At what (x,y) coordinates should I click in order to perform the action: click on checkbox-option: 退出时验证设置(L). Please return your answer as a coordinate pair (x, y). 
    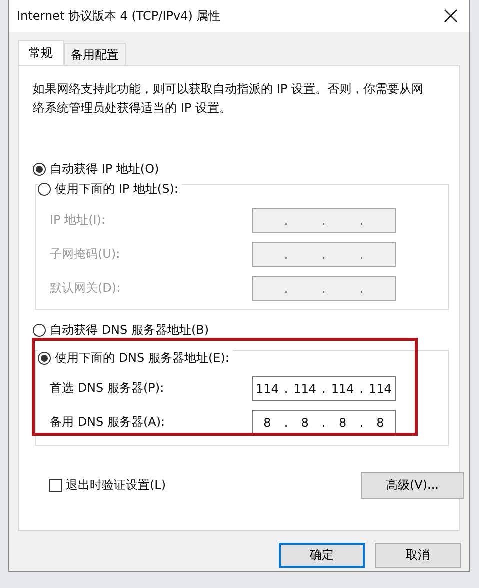
    Looking at the image, I should click on (107, 485).